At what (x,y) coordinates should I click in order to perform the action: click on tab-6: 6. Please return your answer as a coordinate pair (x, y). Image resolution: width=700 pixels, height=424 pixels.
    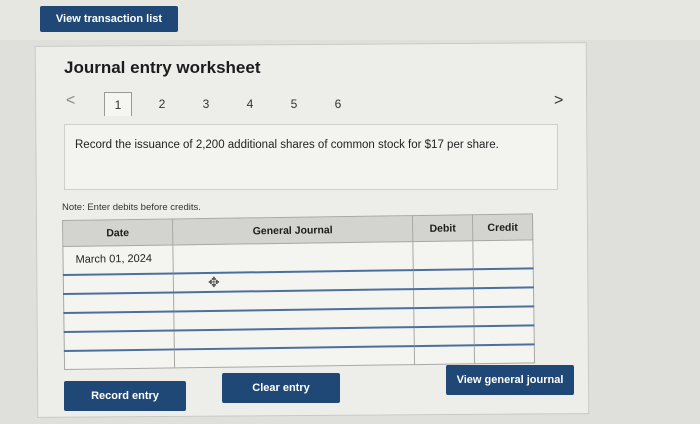
    Looking at the image, I should click on (338, 104).